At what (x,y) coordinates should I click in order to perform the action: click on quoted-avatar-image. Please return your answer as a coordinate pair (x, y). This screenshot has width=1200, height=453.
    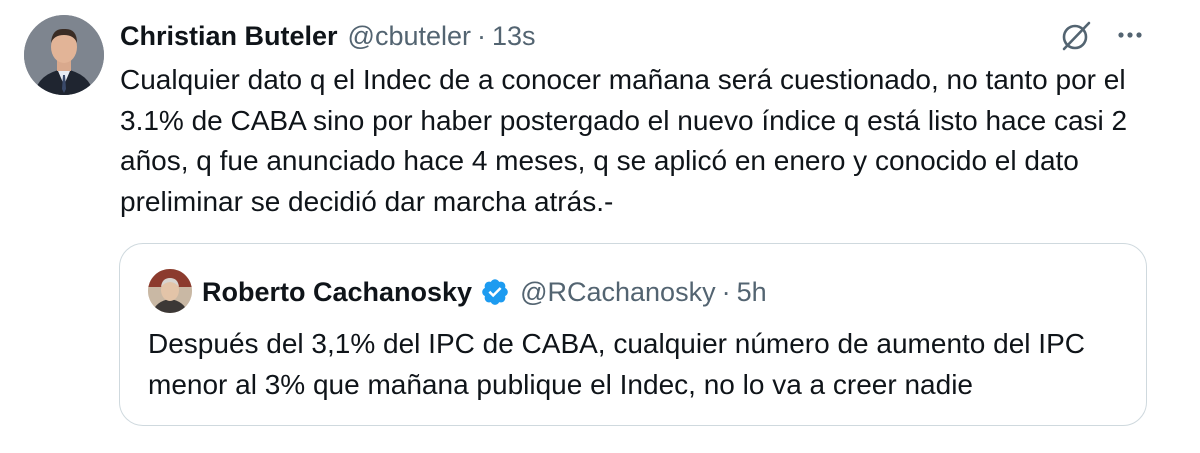
    Looking at the image, I should click on (170, 291).